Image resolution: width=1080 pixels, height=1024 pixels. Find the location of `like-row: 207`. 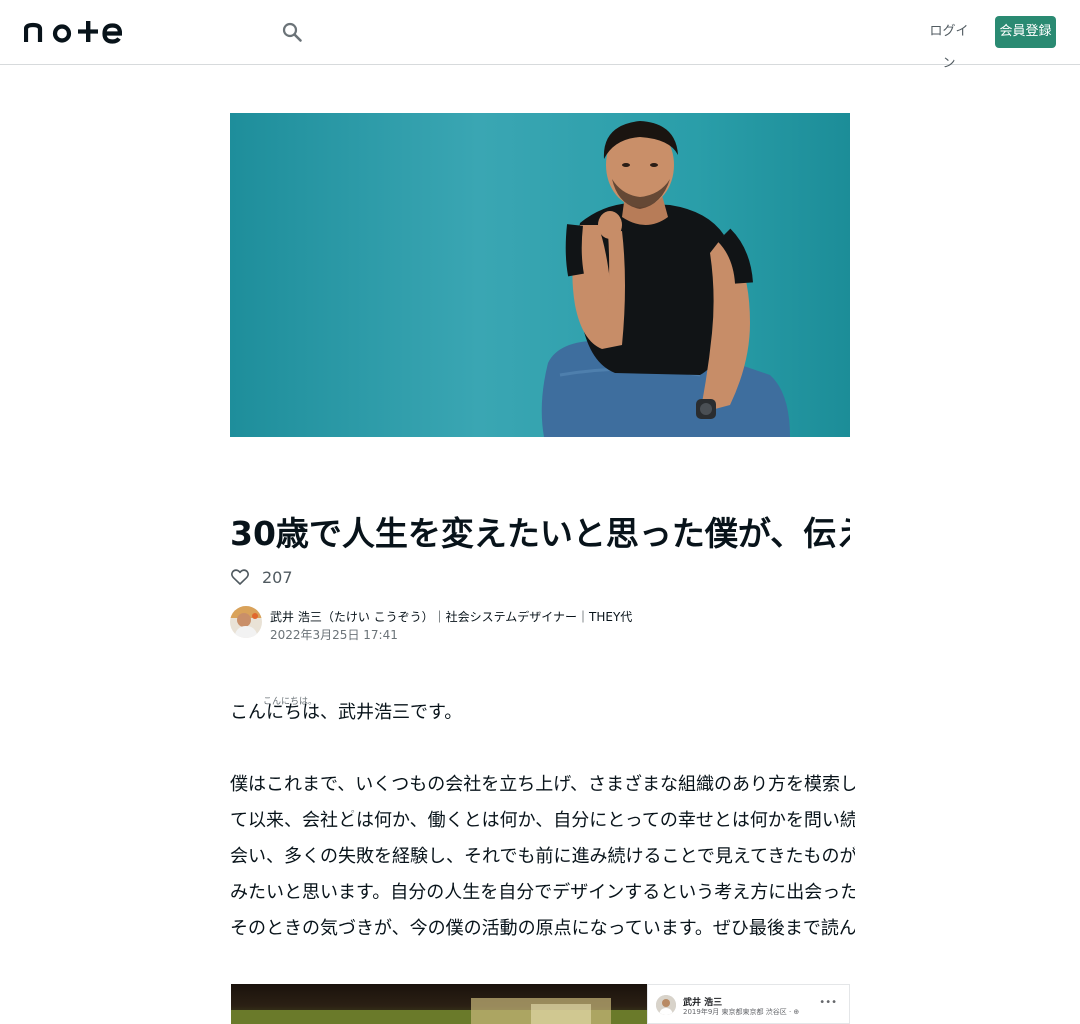

like-row: 207 is located at coordinates (261, 577).